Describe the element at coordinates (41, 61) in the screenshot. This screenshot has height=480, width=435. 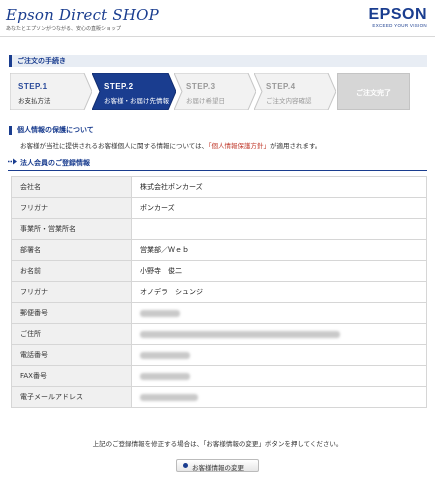
I see `section-title: ご注文の手続き` at that location.